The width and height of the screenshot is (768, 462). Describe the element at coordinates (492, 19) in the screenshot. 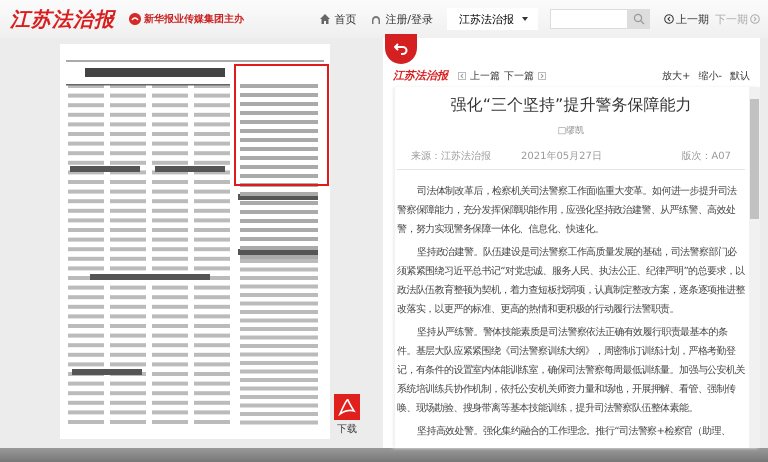

I see `edition-dropdown: 江苏法治报` at that location.